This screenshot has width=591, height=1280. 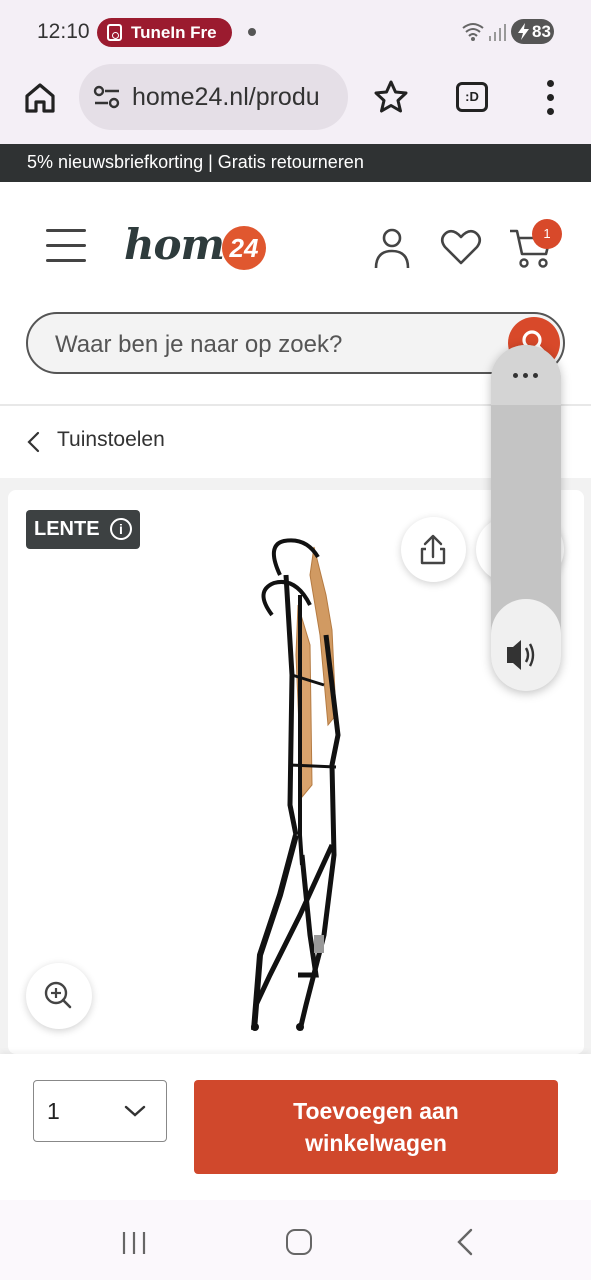 What do you see at coordinates (135, 1111) in the screenshot?
I see `chevron-down-icon` at bounding box center [135, 1111].